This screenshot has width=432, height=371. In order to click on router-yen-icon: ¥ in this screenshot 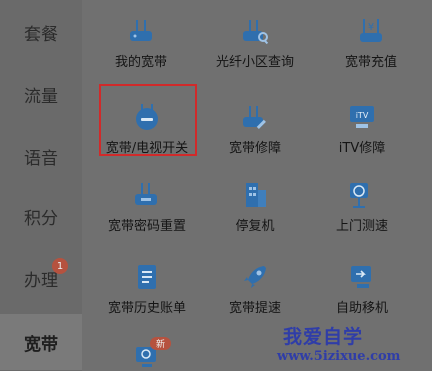, I will do `click(371, 30)`.